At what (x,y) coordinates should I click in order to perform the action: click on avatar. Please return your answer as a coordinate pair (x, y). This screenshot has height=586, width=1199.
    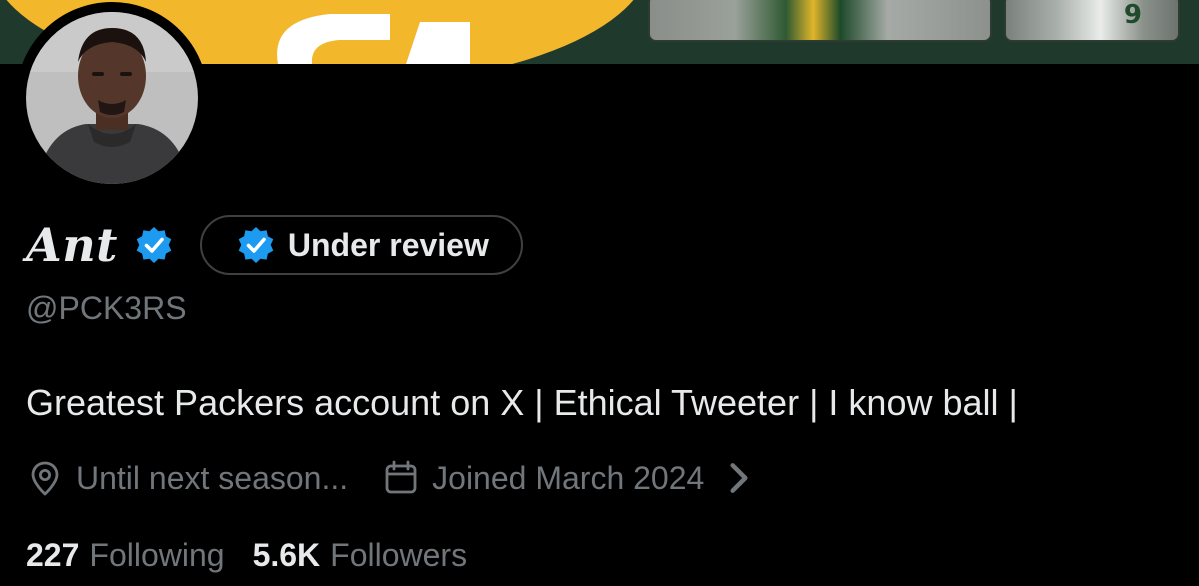
    Looking at the image, I should click on (112, 98).